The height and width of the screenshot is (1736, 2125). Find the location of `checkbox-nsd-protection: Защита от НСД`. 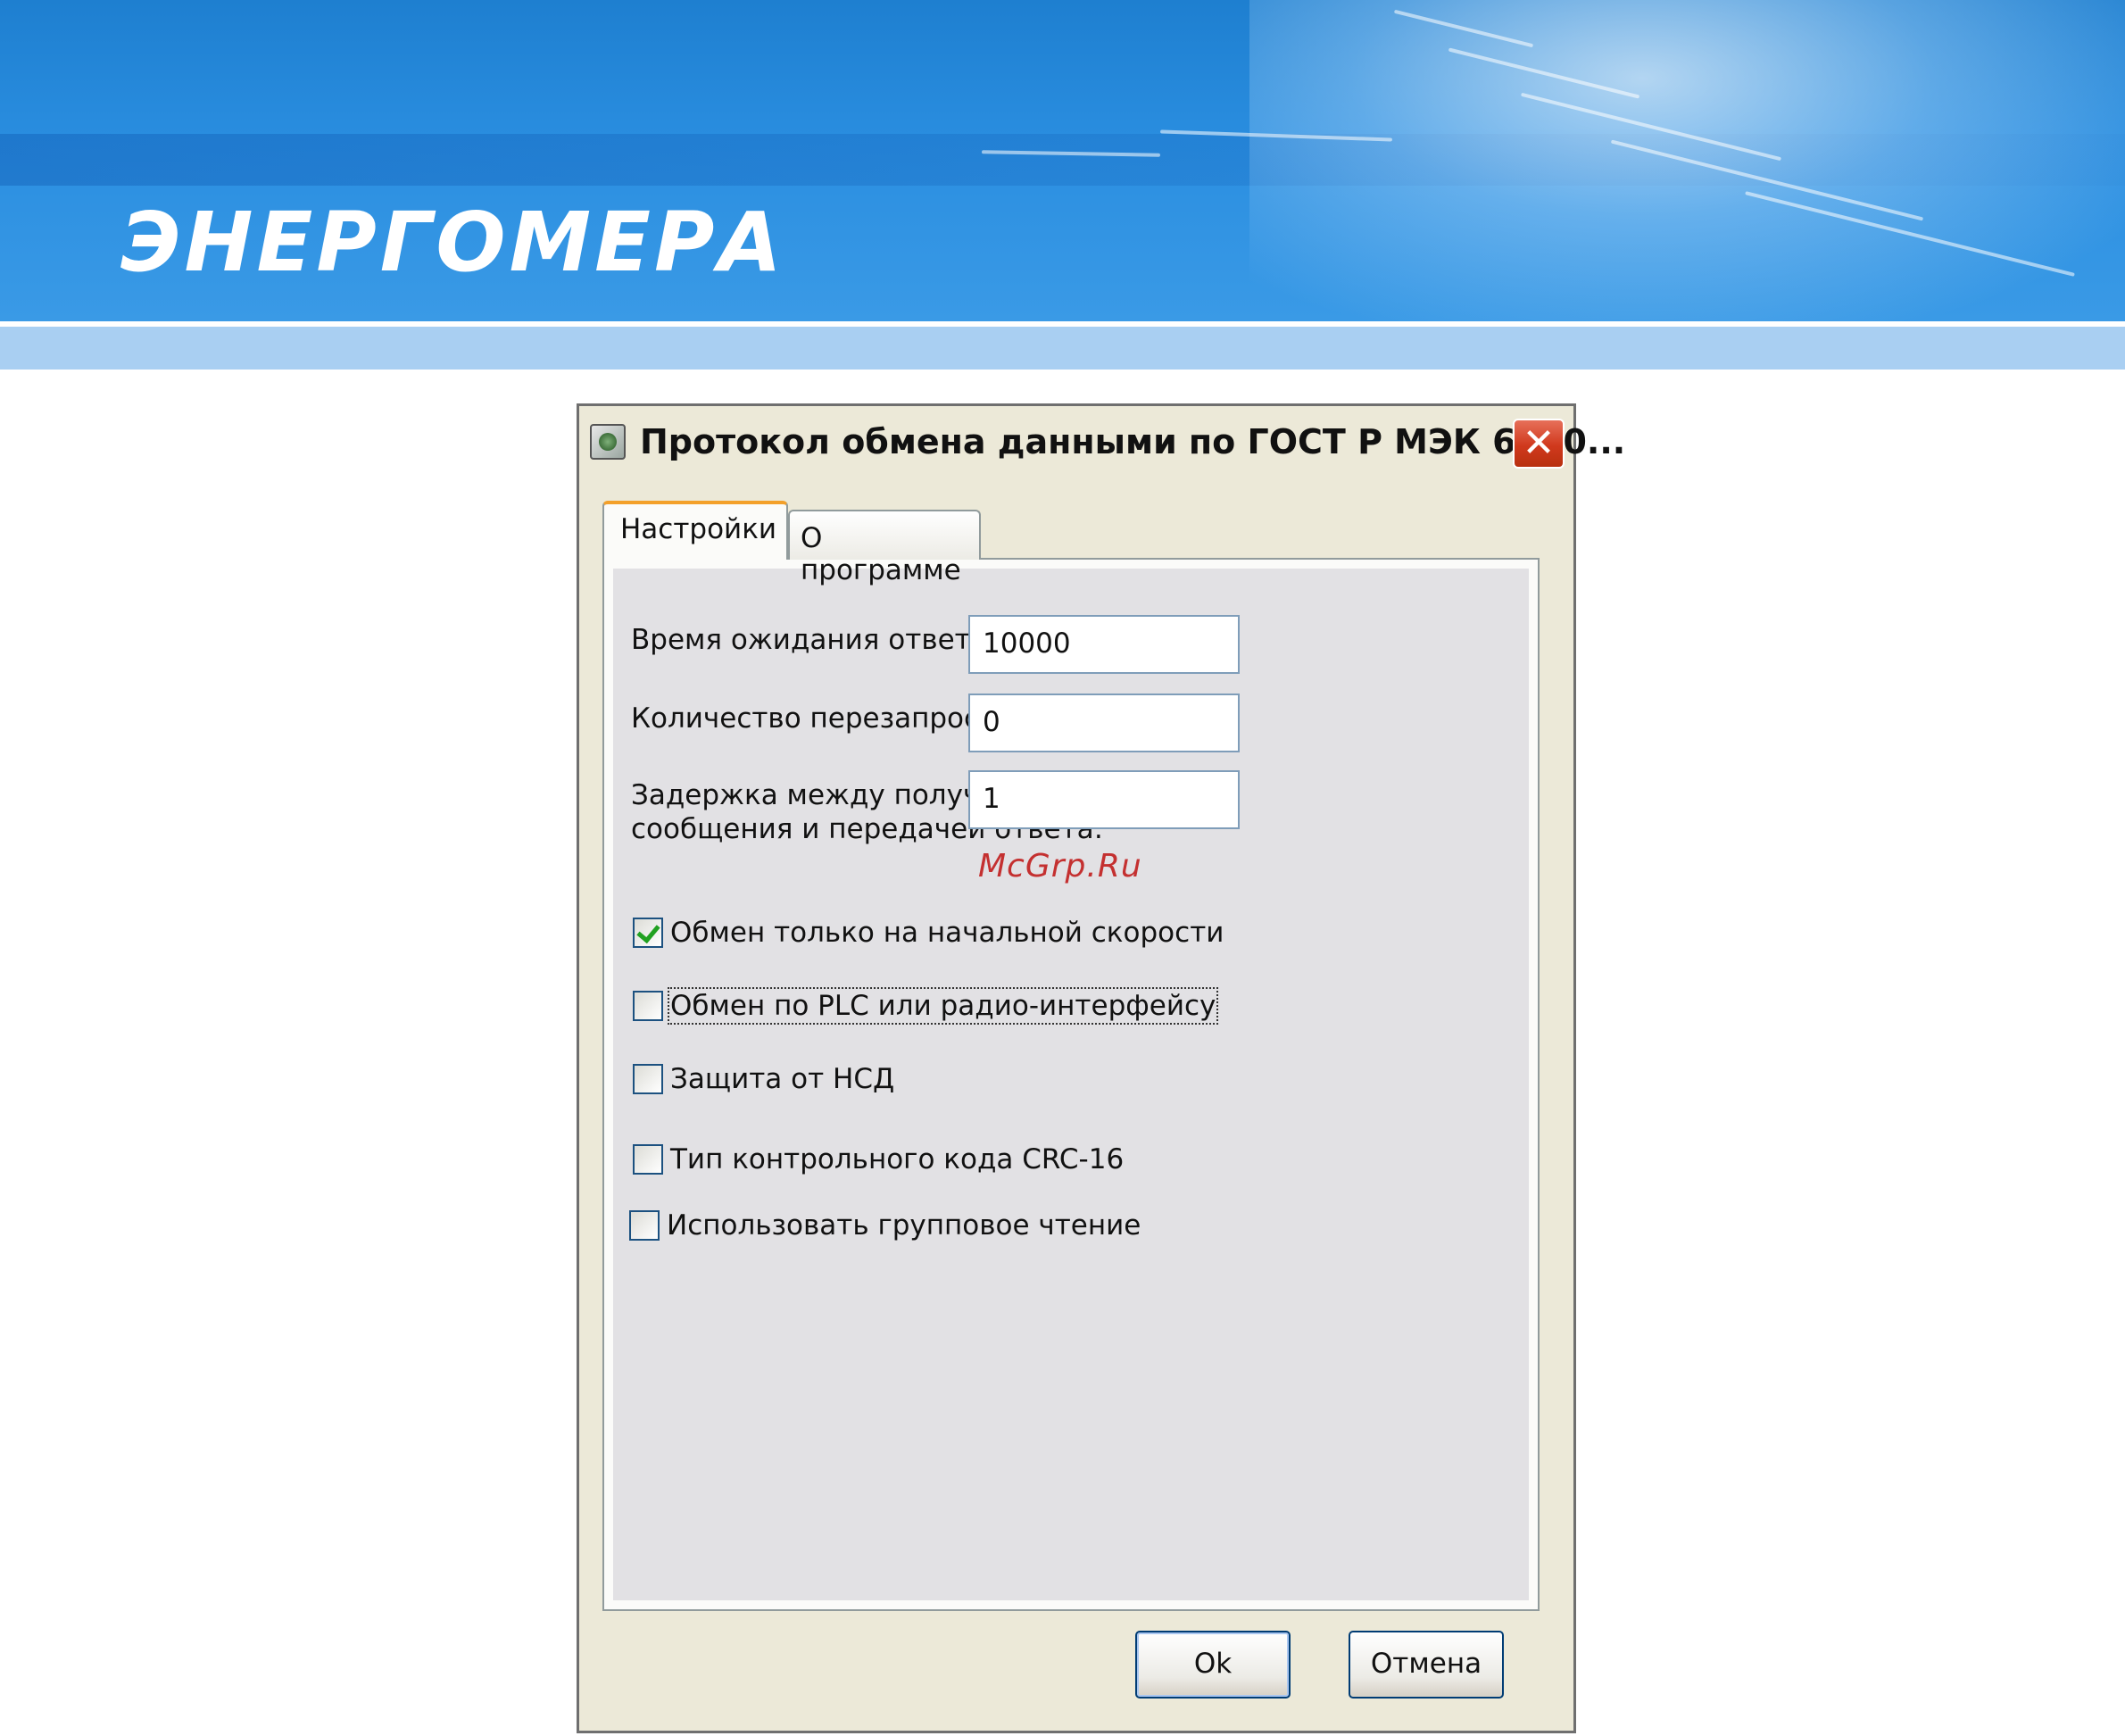

checkbox-nsd-protection: Защита от НСД is located at coordinates (763, 1079).